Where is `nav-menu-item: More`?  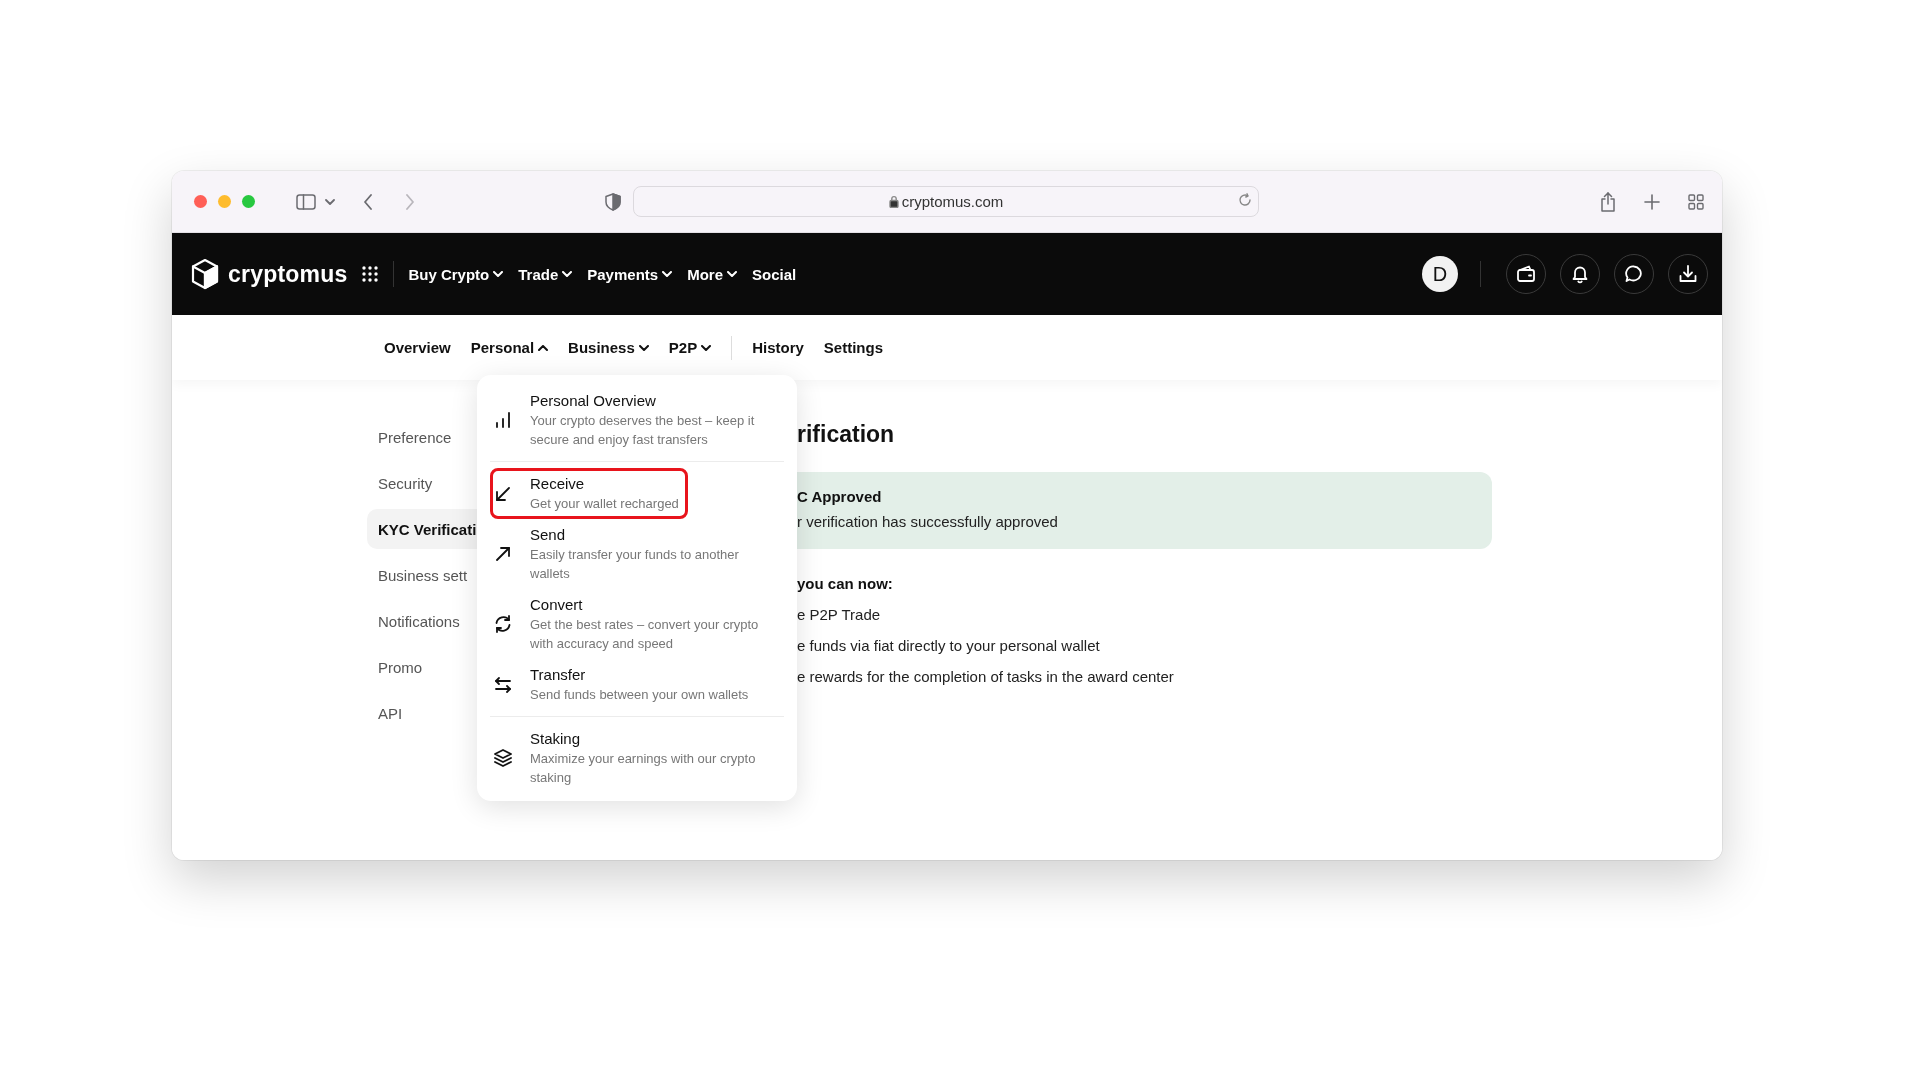 nav-menu-item: More is located at coordinates (712, 274).